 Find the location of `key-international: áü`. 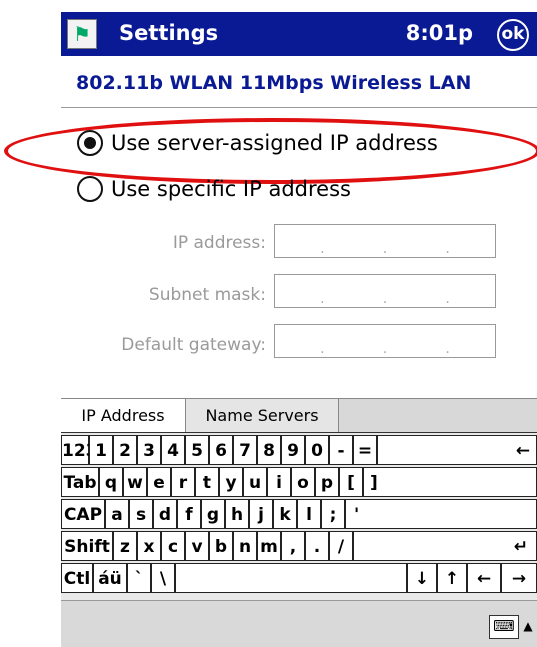

key-international: áü is located at coordinates (110, 578).